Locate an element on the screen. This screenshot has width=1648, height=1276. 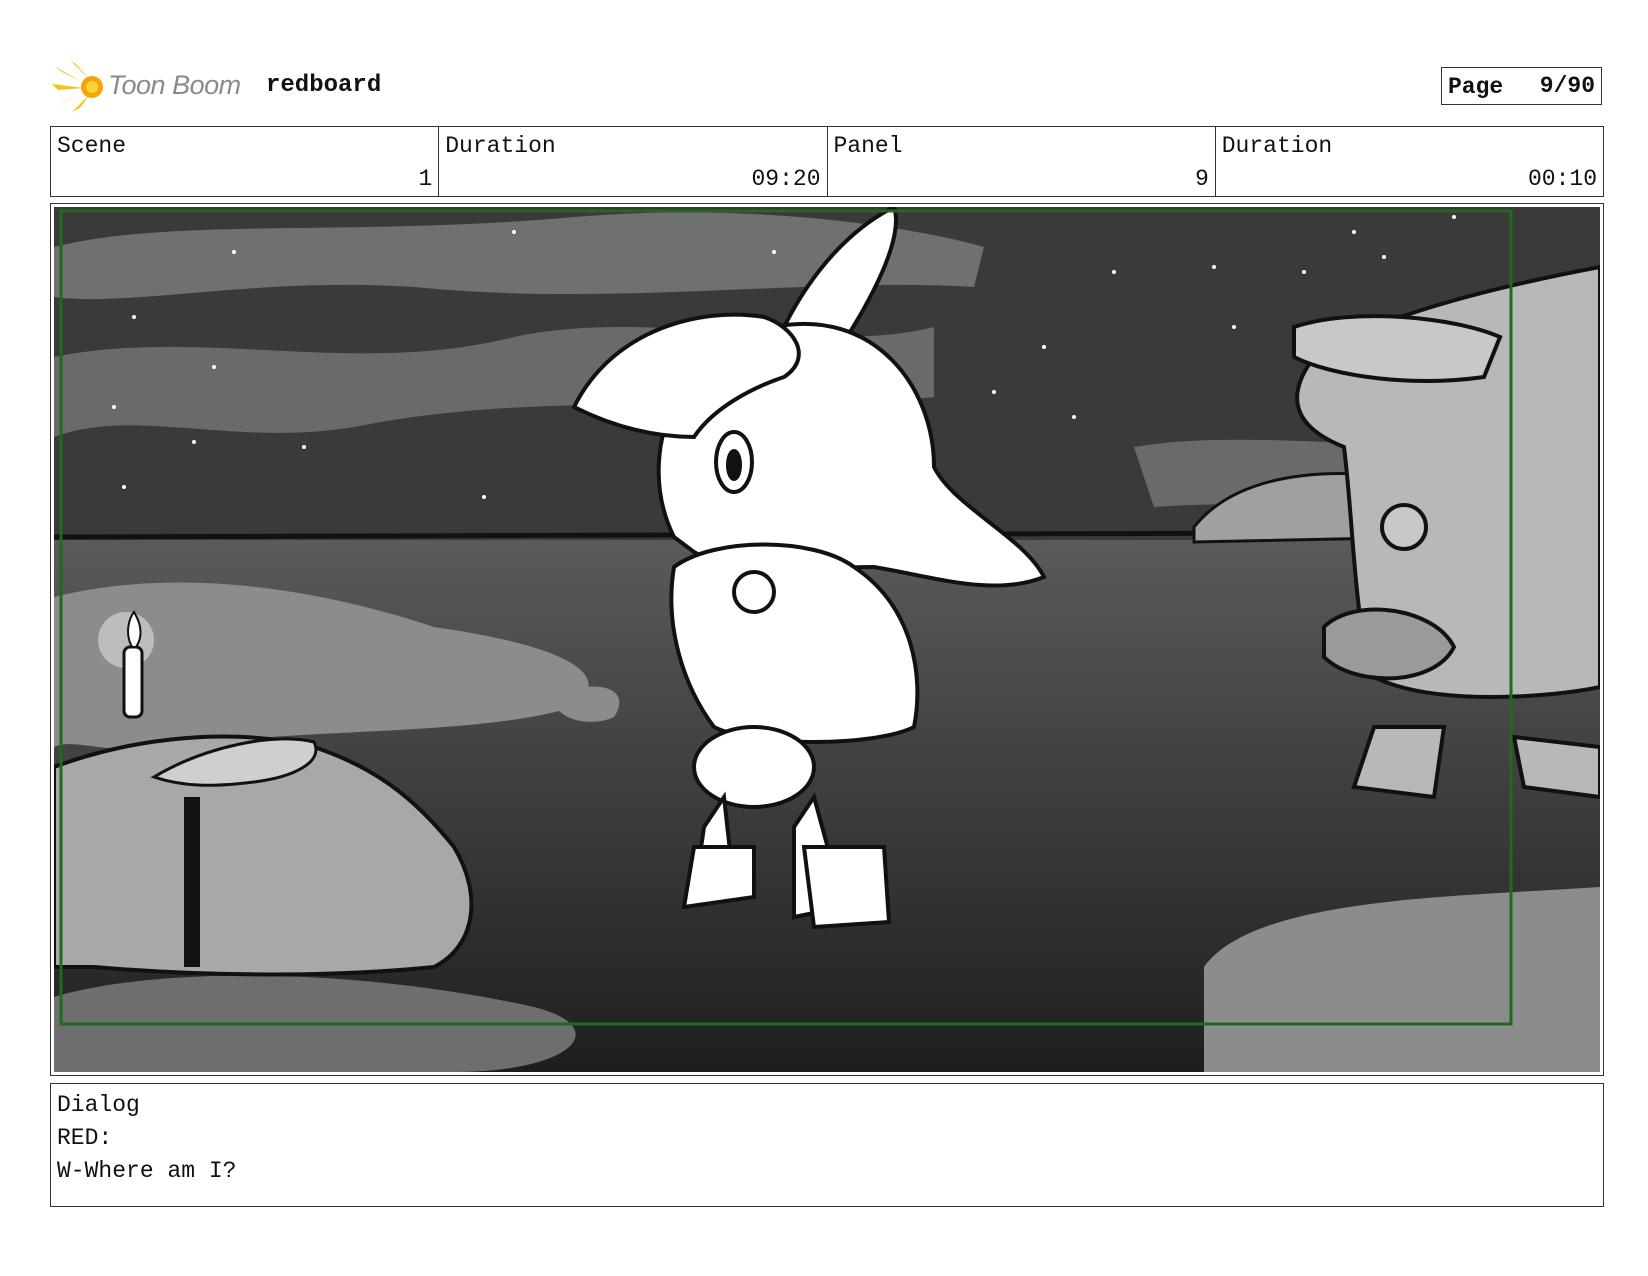
panel-value: 9 is located at coordinates (1201, 179).